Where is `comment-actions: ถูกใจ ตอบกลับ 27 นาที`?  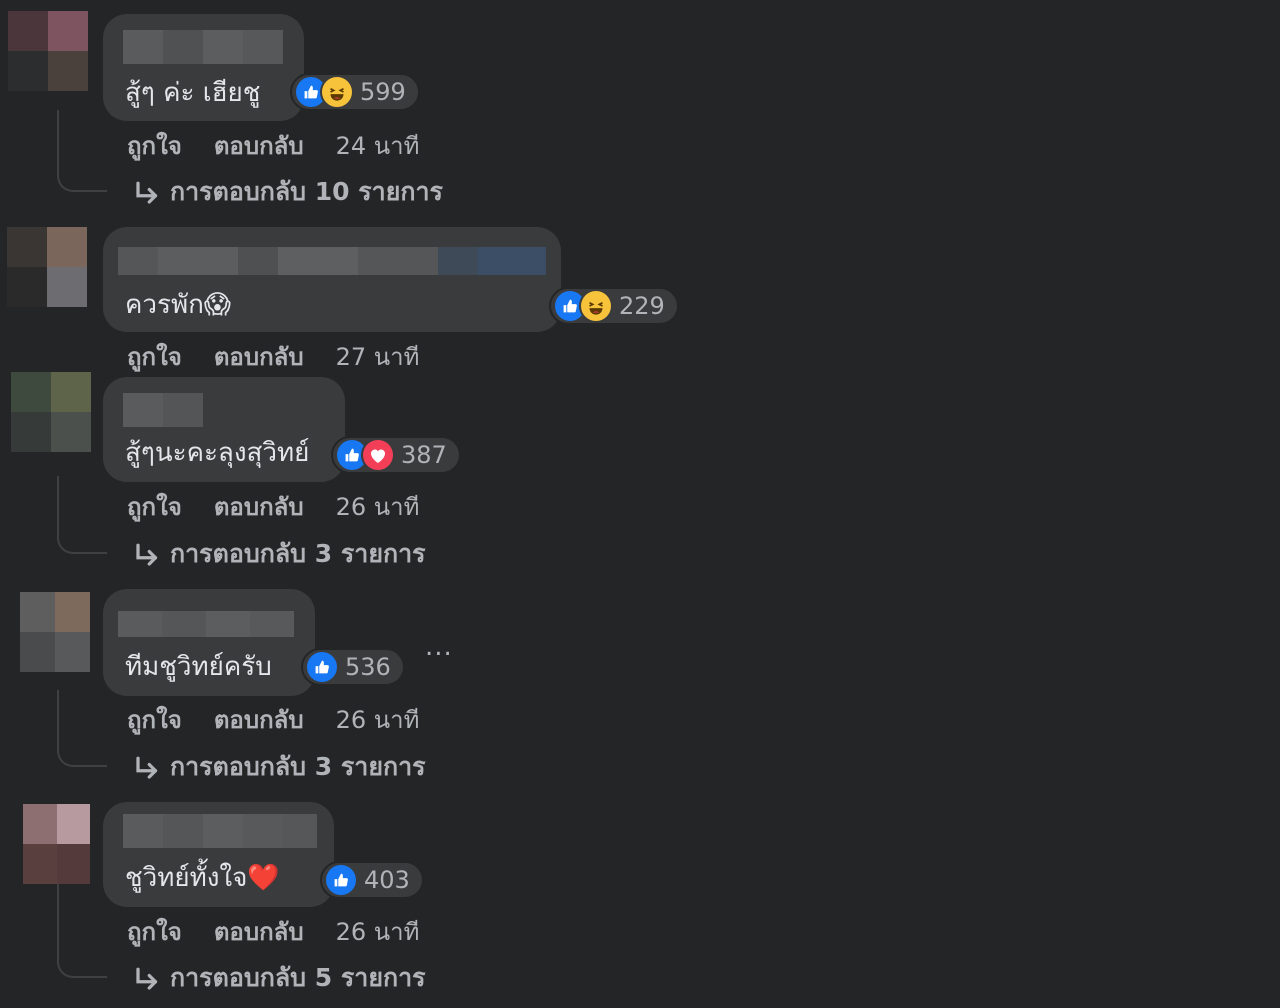
comment-actions: ถูกใจ ตอบกลับ 27 นาที is located at coordinates (273, 356).